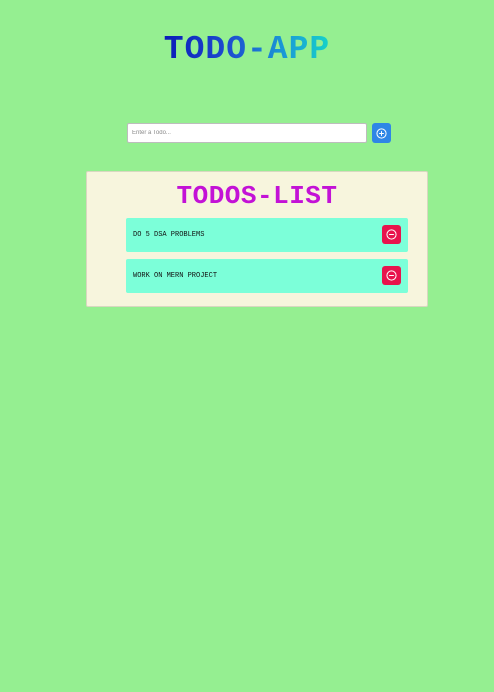 The height and width of the screenshot is (692, 494). I want to click on add-todo-button, so click(381, 133).